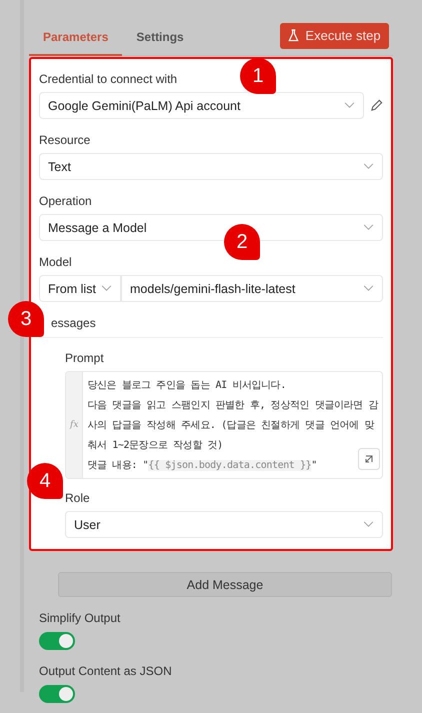  Describe the element at coordinates (80, 288) in the screenshot. I see `mode-select: From list` at that location.